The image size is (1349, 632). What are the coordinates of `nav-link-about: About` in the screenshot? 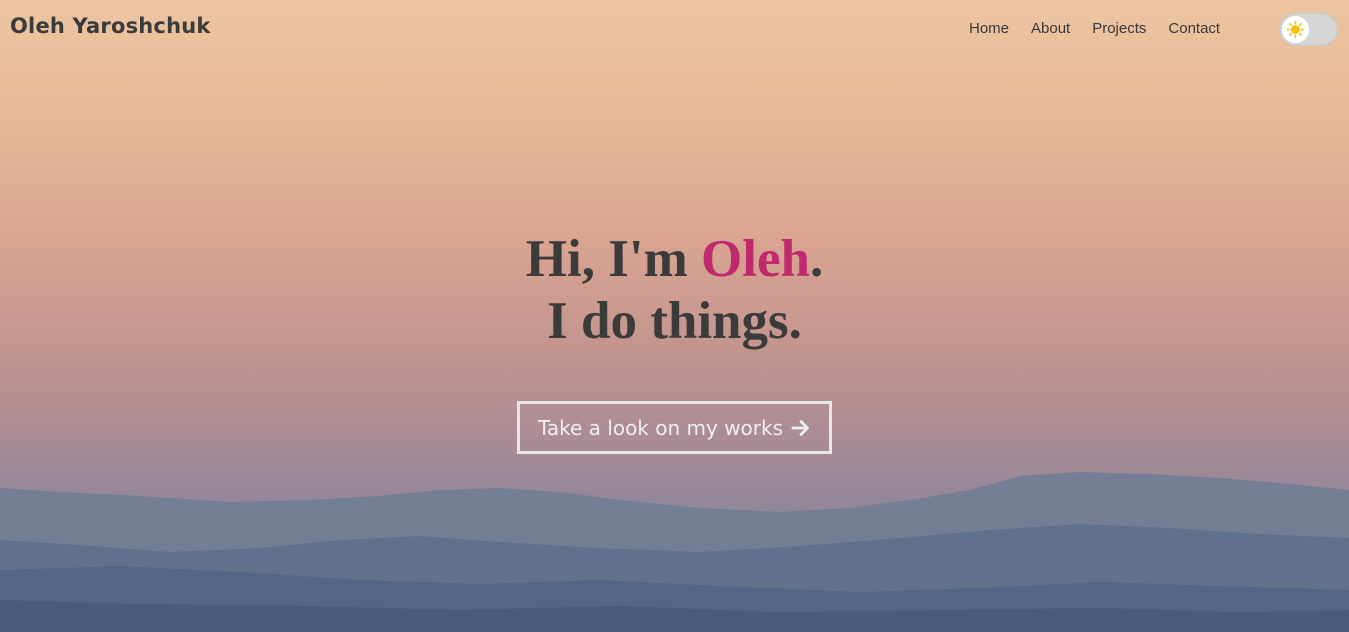 It's located at (1050, 28).